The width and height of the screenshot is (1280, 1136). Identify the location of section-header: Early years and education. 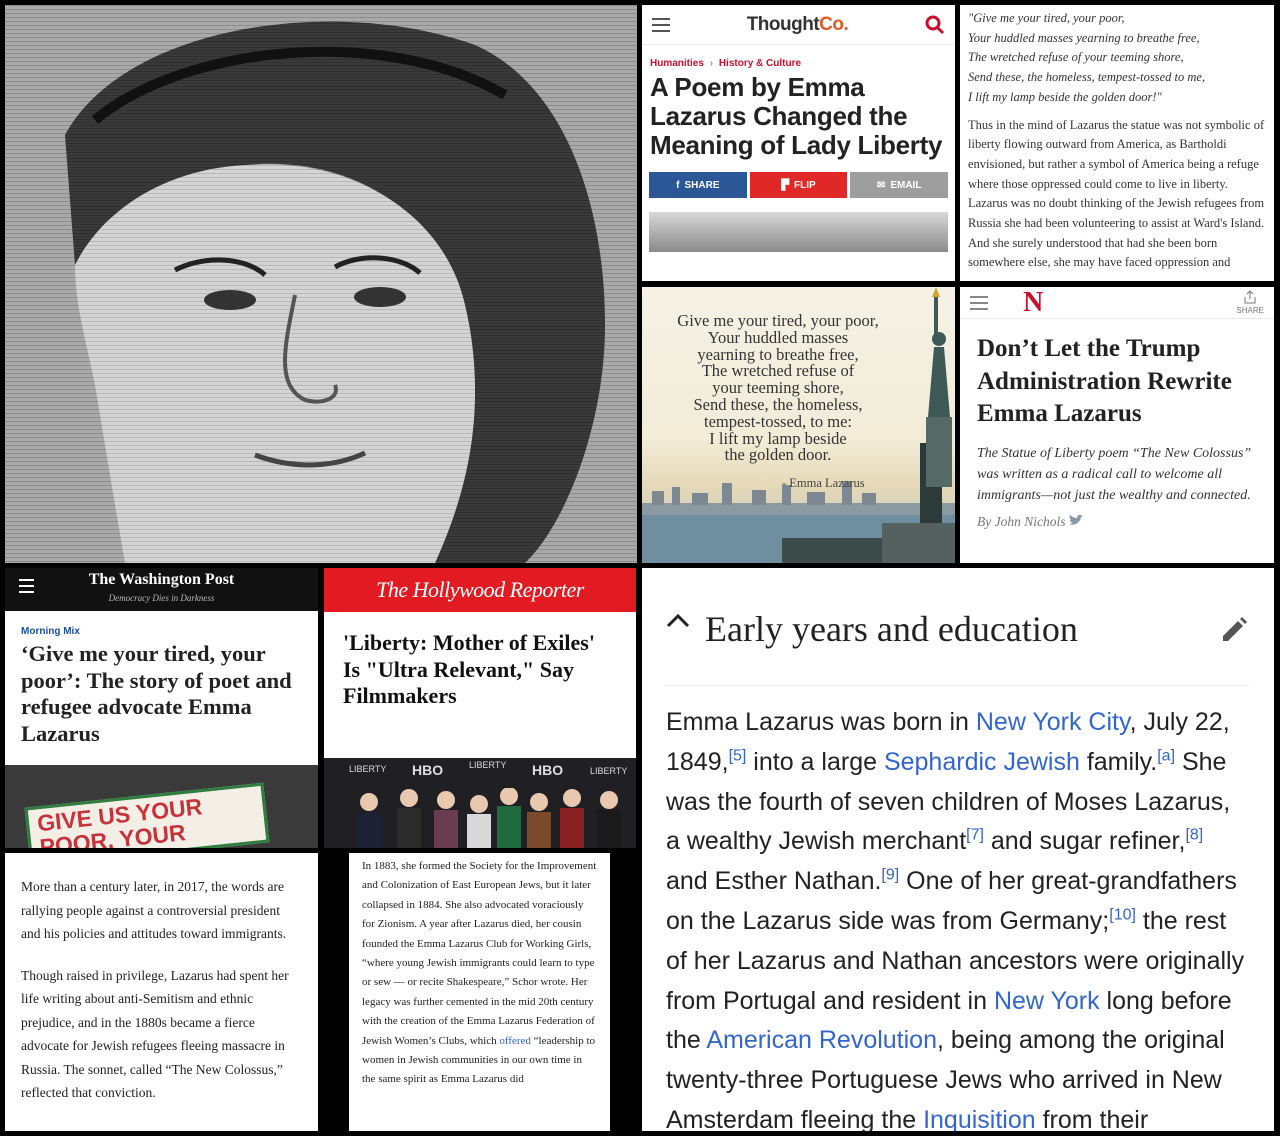
(958, 627).